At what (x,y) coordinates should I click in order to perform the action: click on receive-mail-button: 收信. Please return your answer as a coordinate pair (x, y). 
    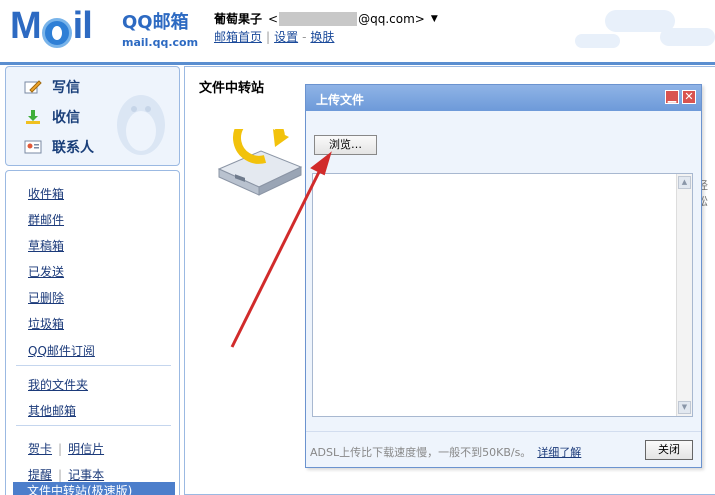
    Looking at the image, I should click on (52, 117).